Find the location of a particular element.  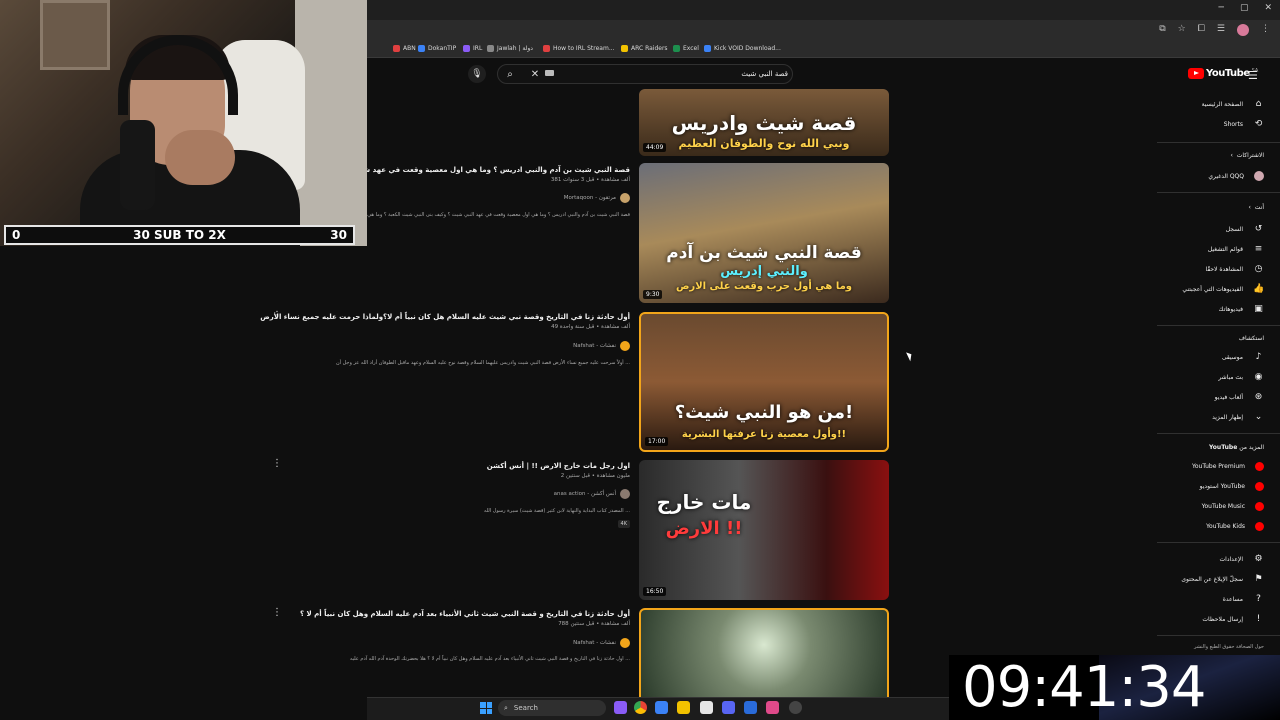

close-window-icon: ✕ is located at coordinates (1268, 8).